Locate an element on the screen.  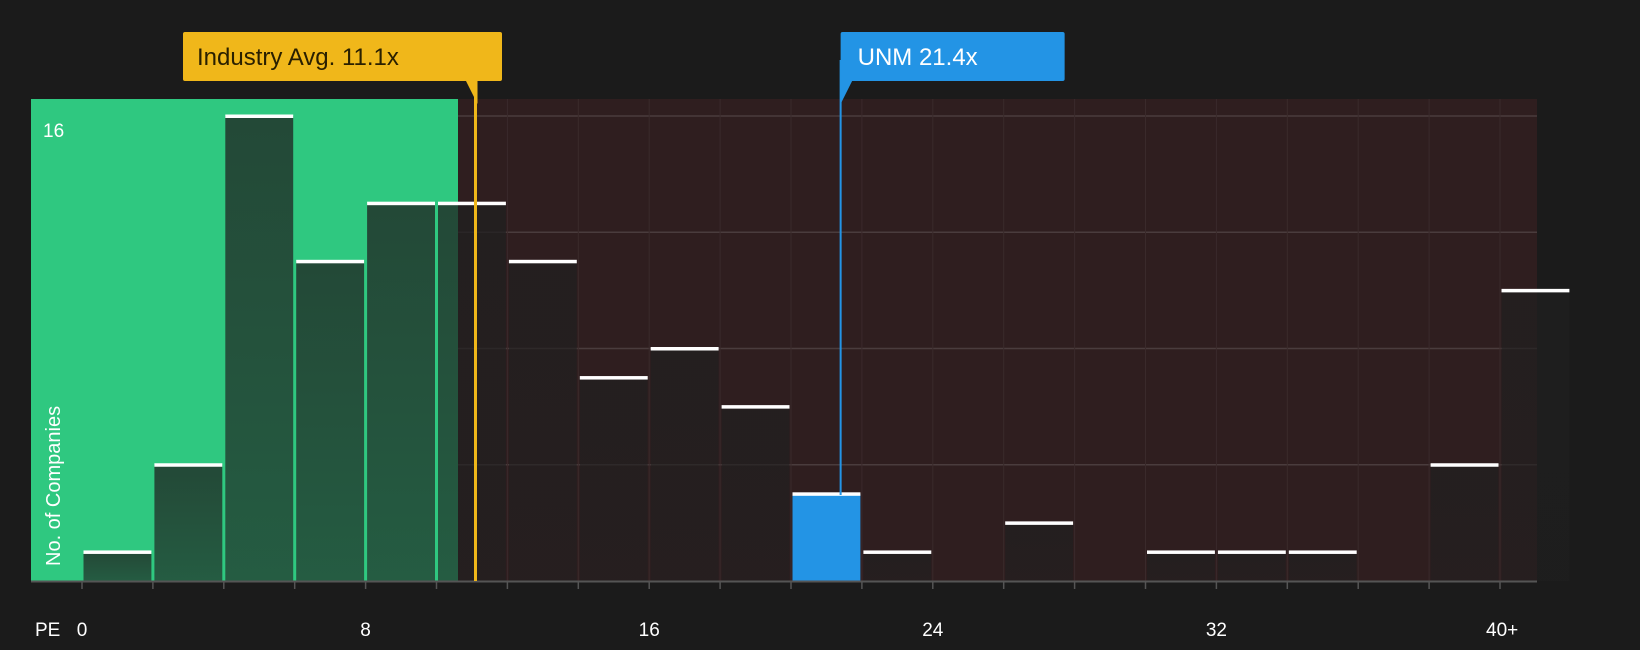
x-tick-label: 24 is located at coordinates (933, 630).